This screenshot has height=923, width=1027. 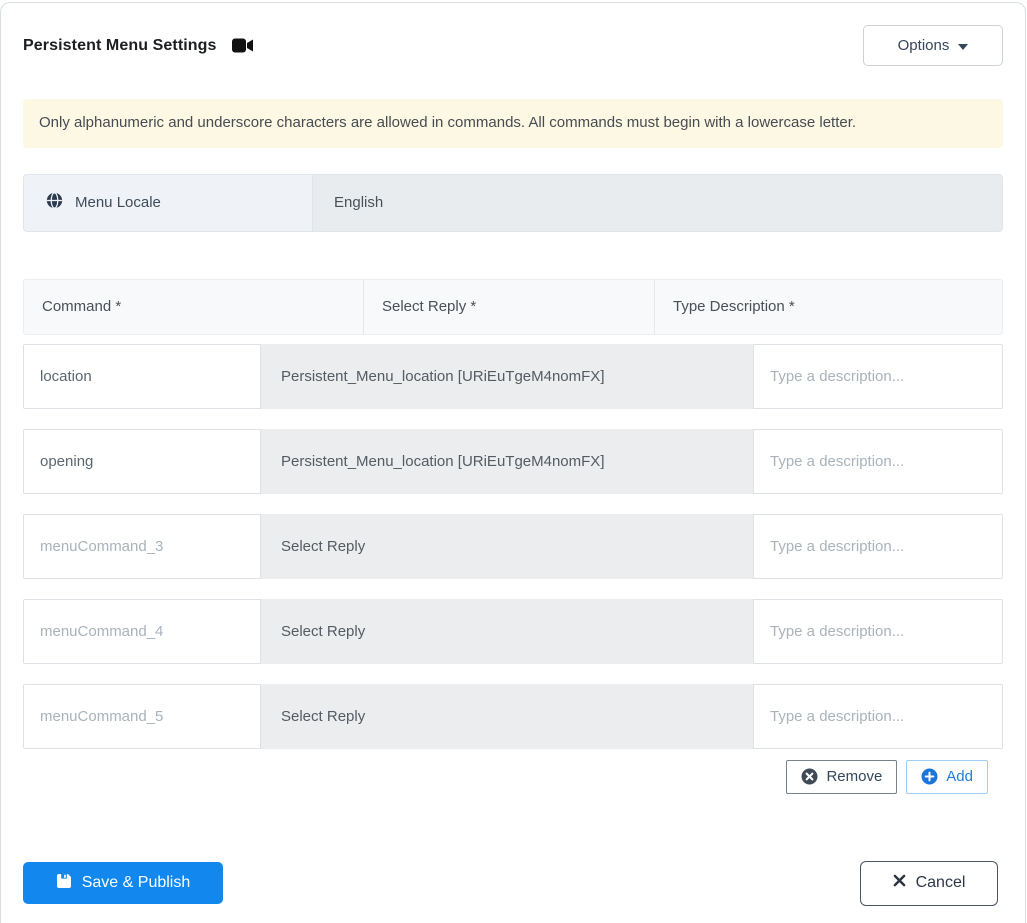 What do you see at coordinates (963, 46) in the screenshot?
I see `caret-down-icon` at bounding box center [963, 46].